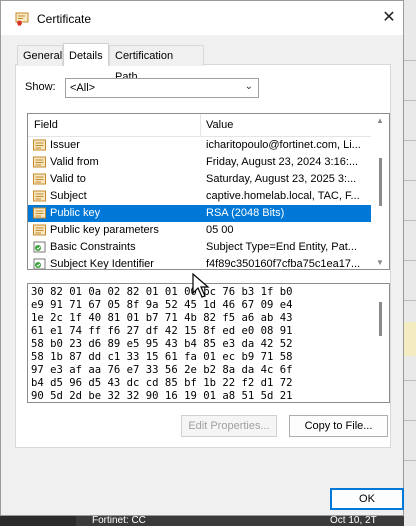 This screenshot has height=526, width=416. What do you see at coordinates (248, 86) in the screenshot?
I see `chevron-down-icon: ⌄` at bounding box center [248, 86].